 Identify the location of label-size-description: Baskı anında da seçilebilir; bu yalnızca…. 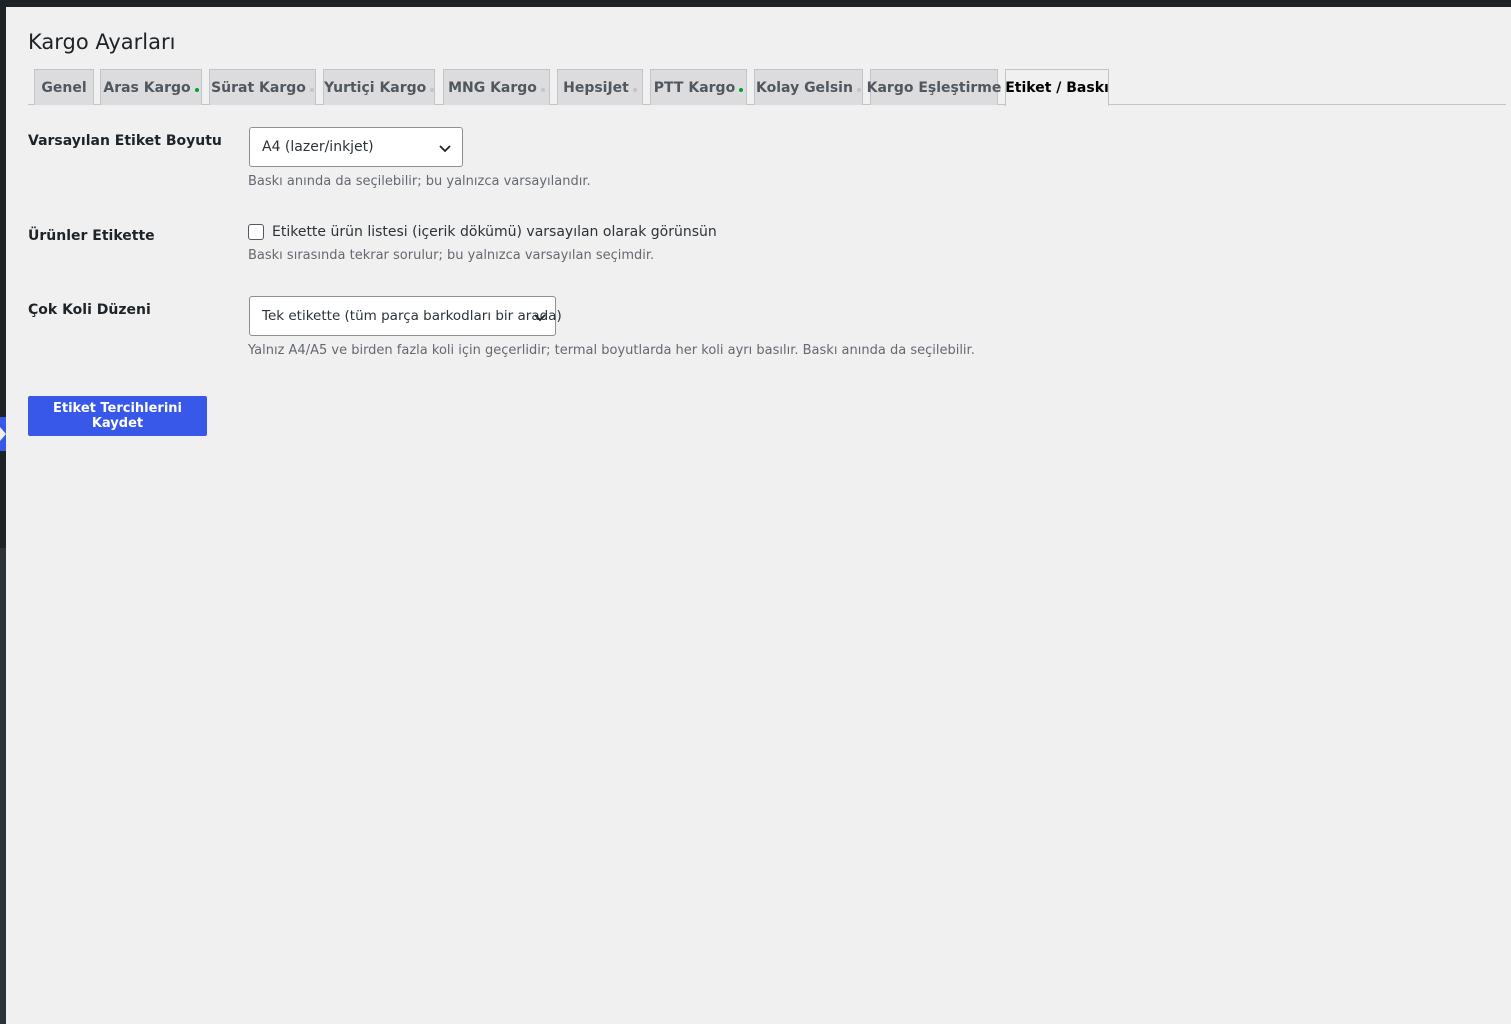
(419, 181).